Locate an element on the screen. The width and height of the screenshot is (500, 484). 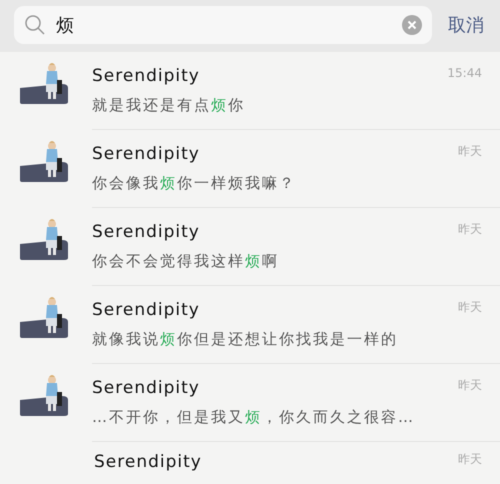
message-text: 就像我说烦你但是还想让你找我是一样的 is located at coordinates (245, 339).